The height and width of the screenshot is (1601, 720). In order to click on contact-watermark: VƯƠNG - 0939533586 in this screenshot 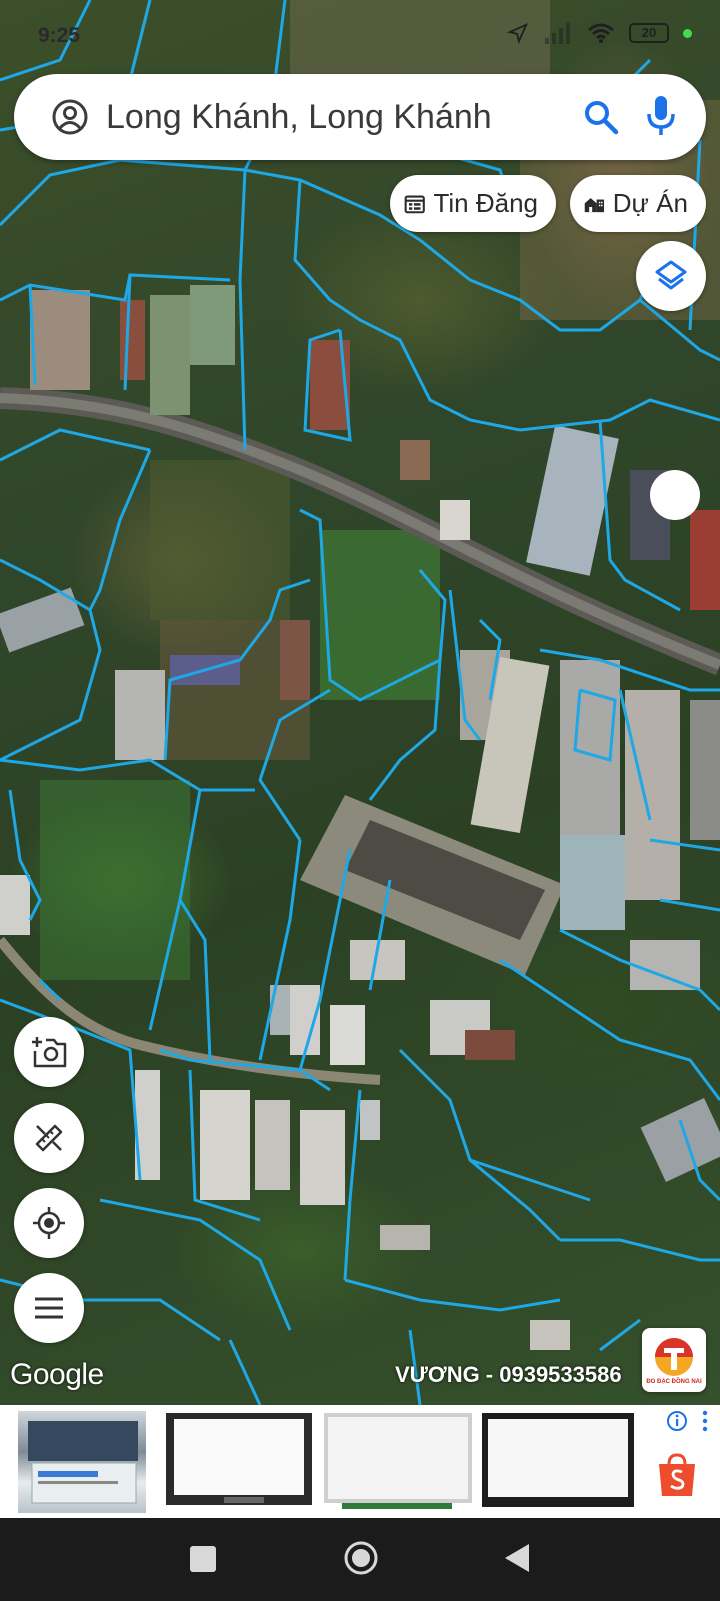, I will do `click(508, 1374)`.